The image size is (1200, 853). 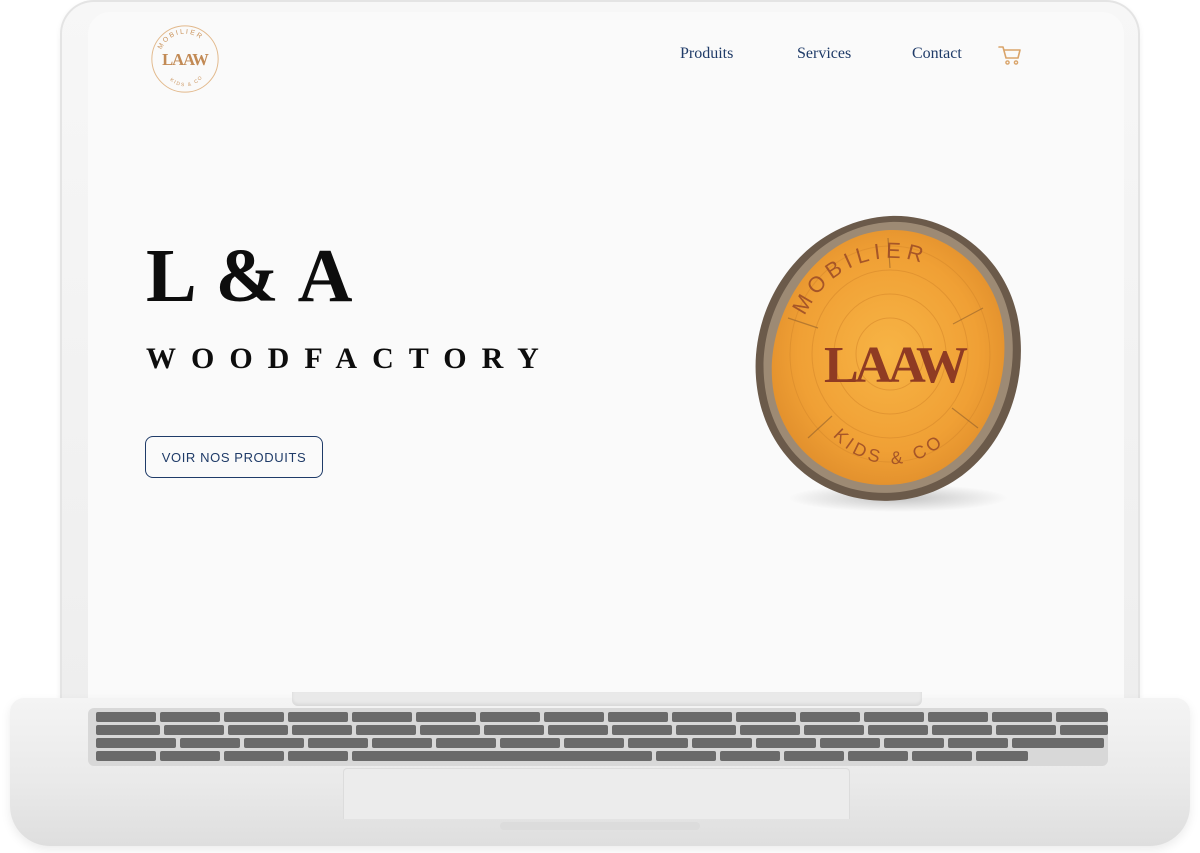 What do you see at coordinates (824, 54) in the screenshot?
I see `nav-link-services: Services` at bounding box center [824, 54].